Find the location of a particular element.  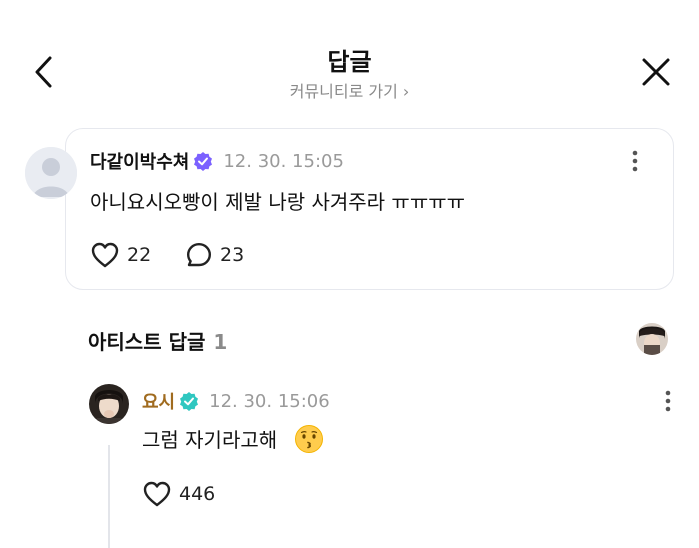

reply-more-button is located at coordinates (668, 401).